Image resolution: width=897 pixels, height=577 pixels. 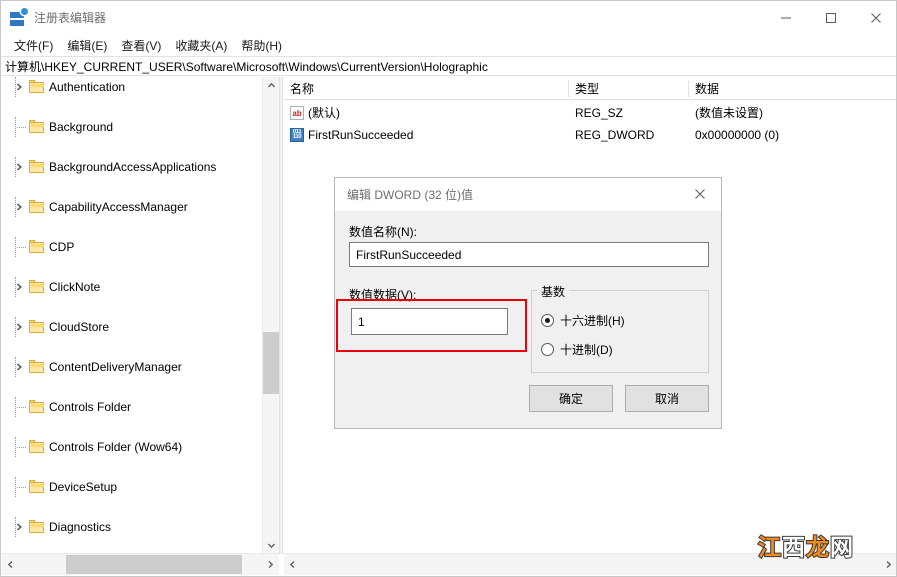 I want to click on menu-favorites: 收藏夹(A), so click(x=201, y=45).